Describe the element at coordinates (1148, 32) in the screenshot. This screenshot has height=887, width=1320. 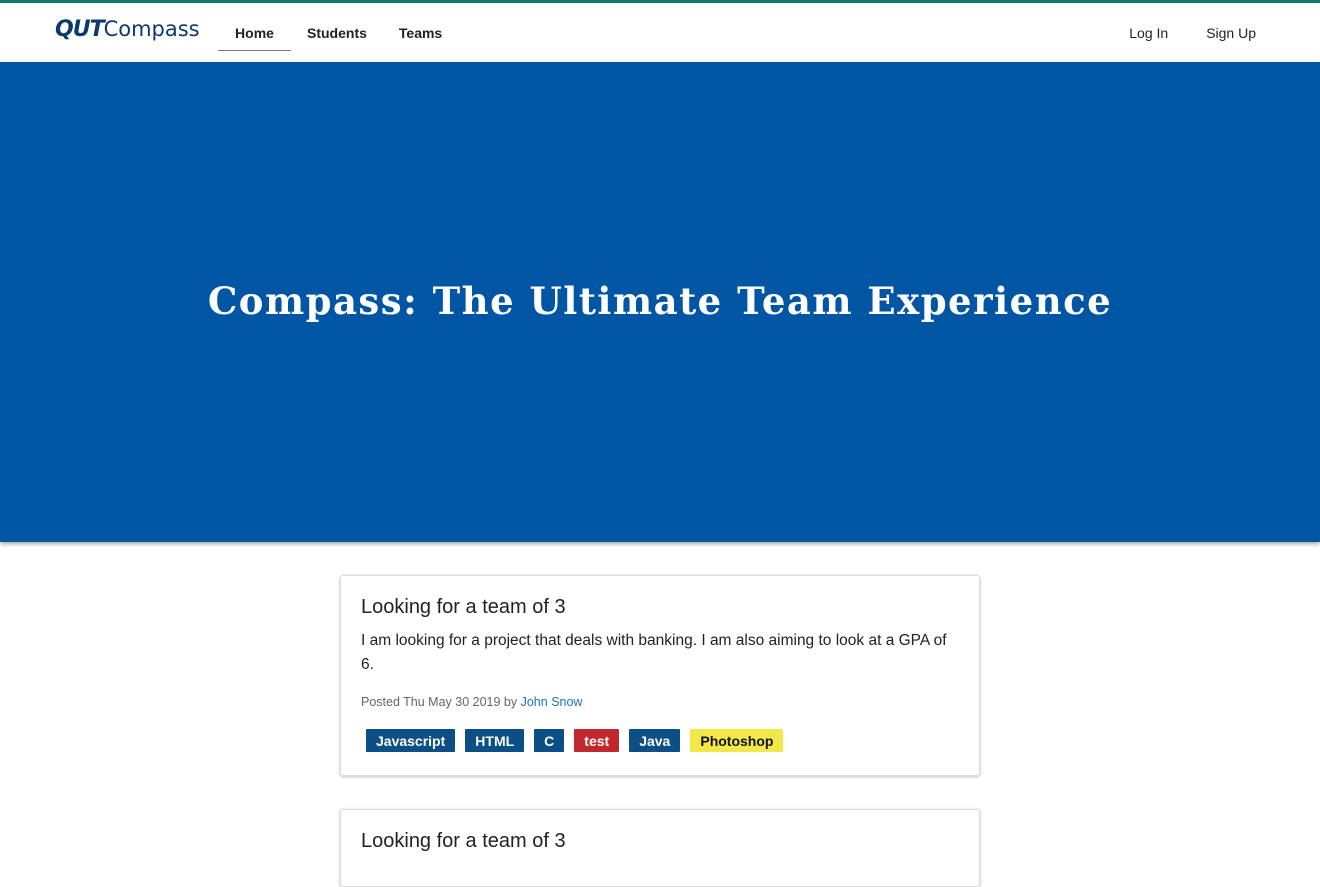
I see `login-link: Log In` at that location.